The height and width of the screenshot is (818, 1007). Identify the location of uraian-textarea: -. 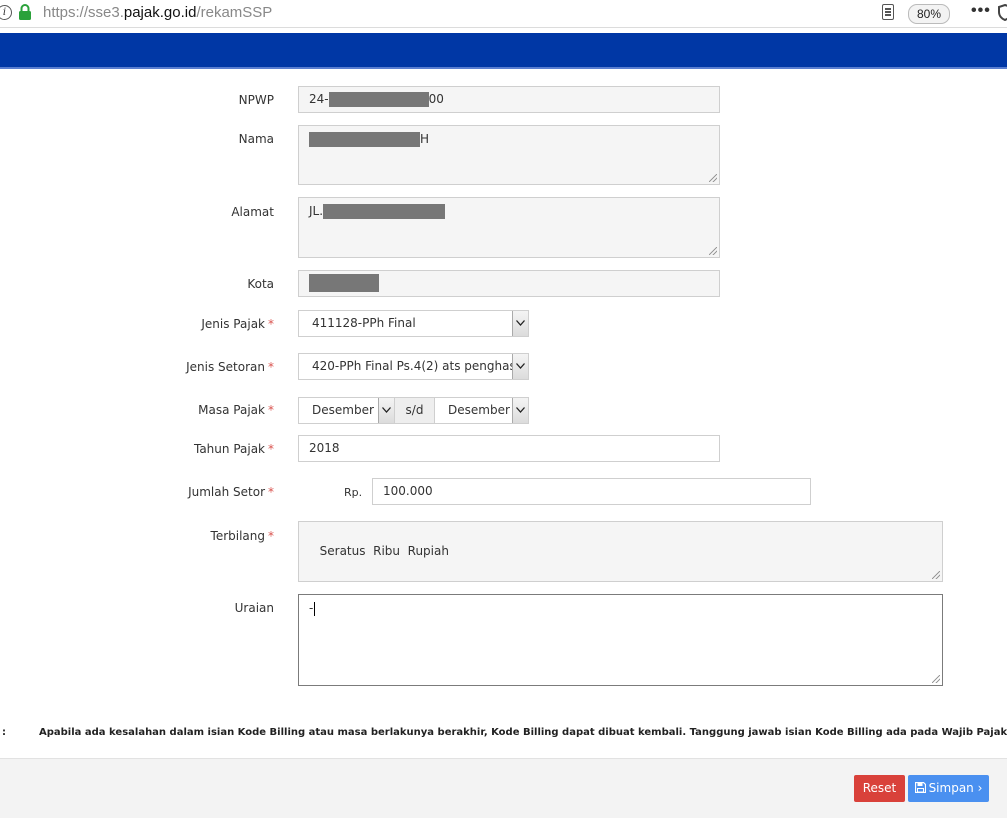
(620, 640).